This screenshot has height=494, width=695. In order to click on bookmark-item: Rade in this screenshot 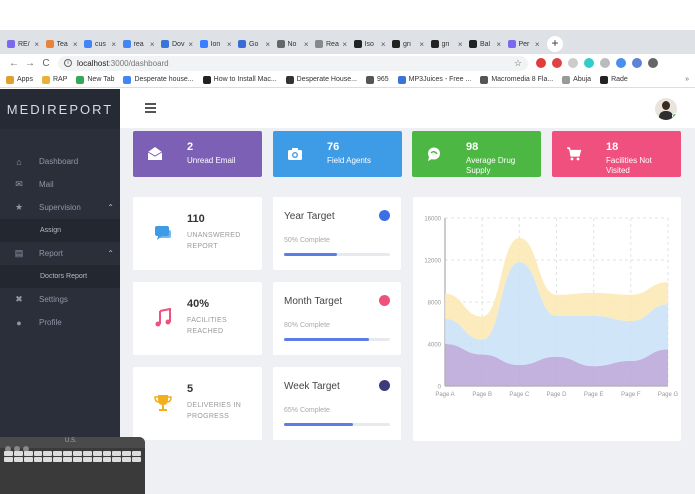, I will do `click(614, 79)`.